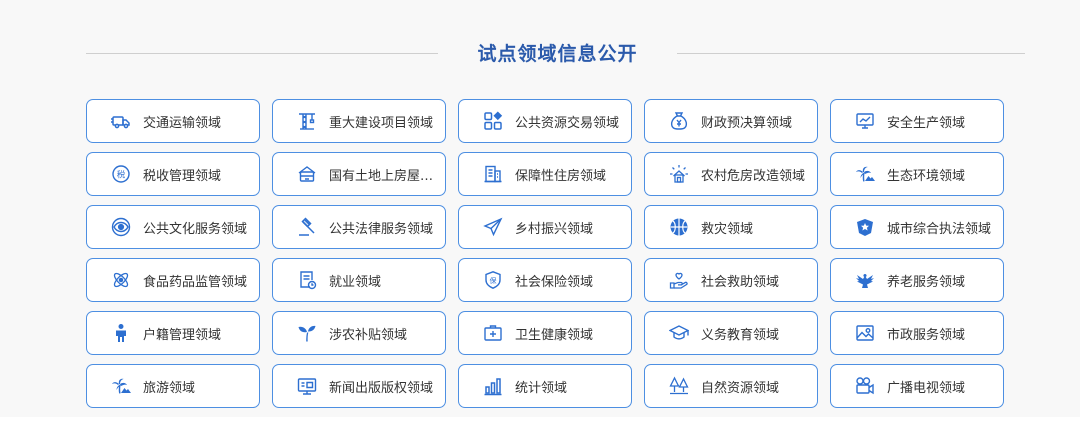 The height and width of the screenshot is (448, 1080). I want to click on helping-hand-icon, so click(679, 280).